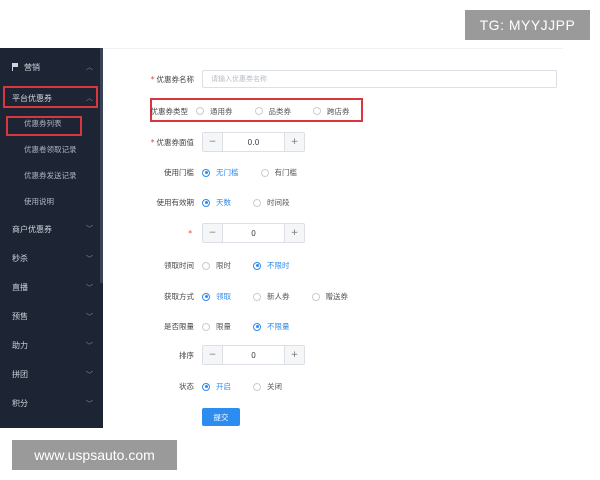  I want to click on form-row-value: * 优惠券面值 − 0.0 +, so click(334, 142).